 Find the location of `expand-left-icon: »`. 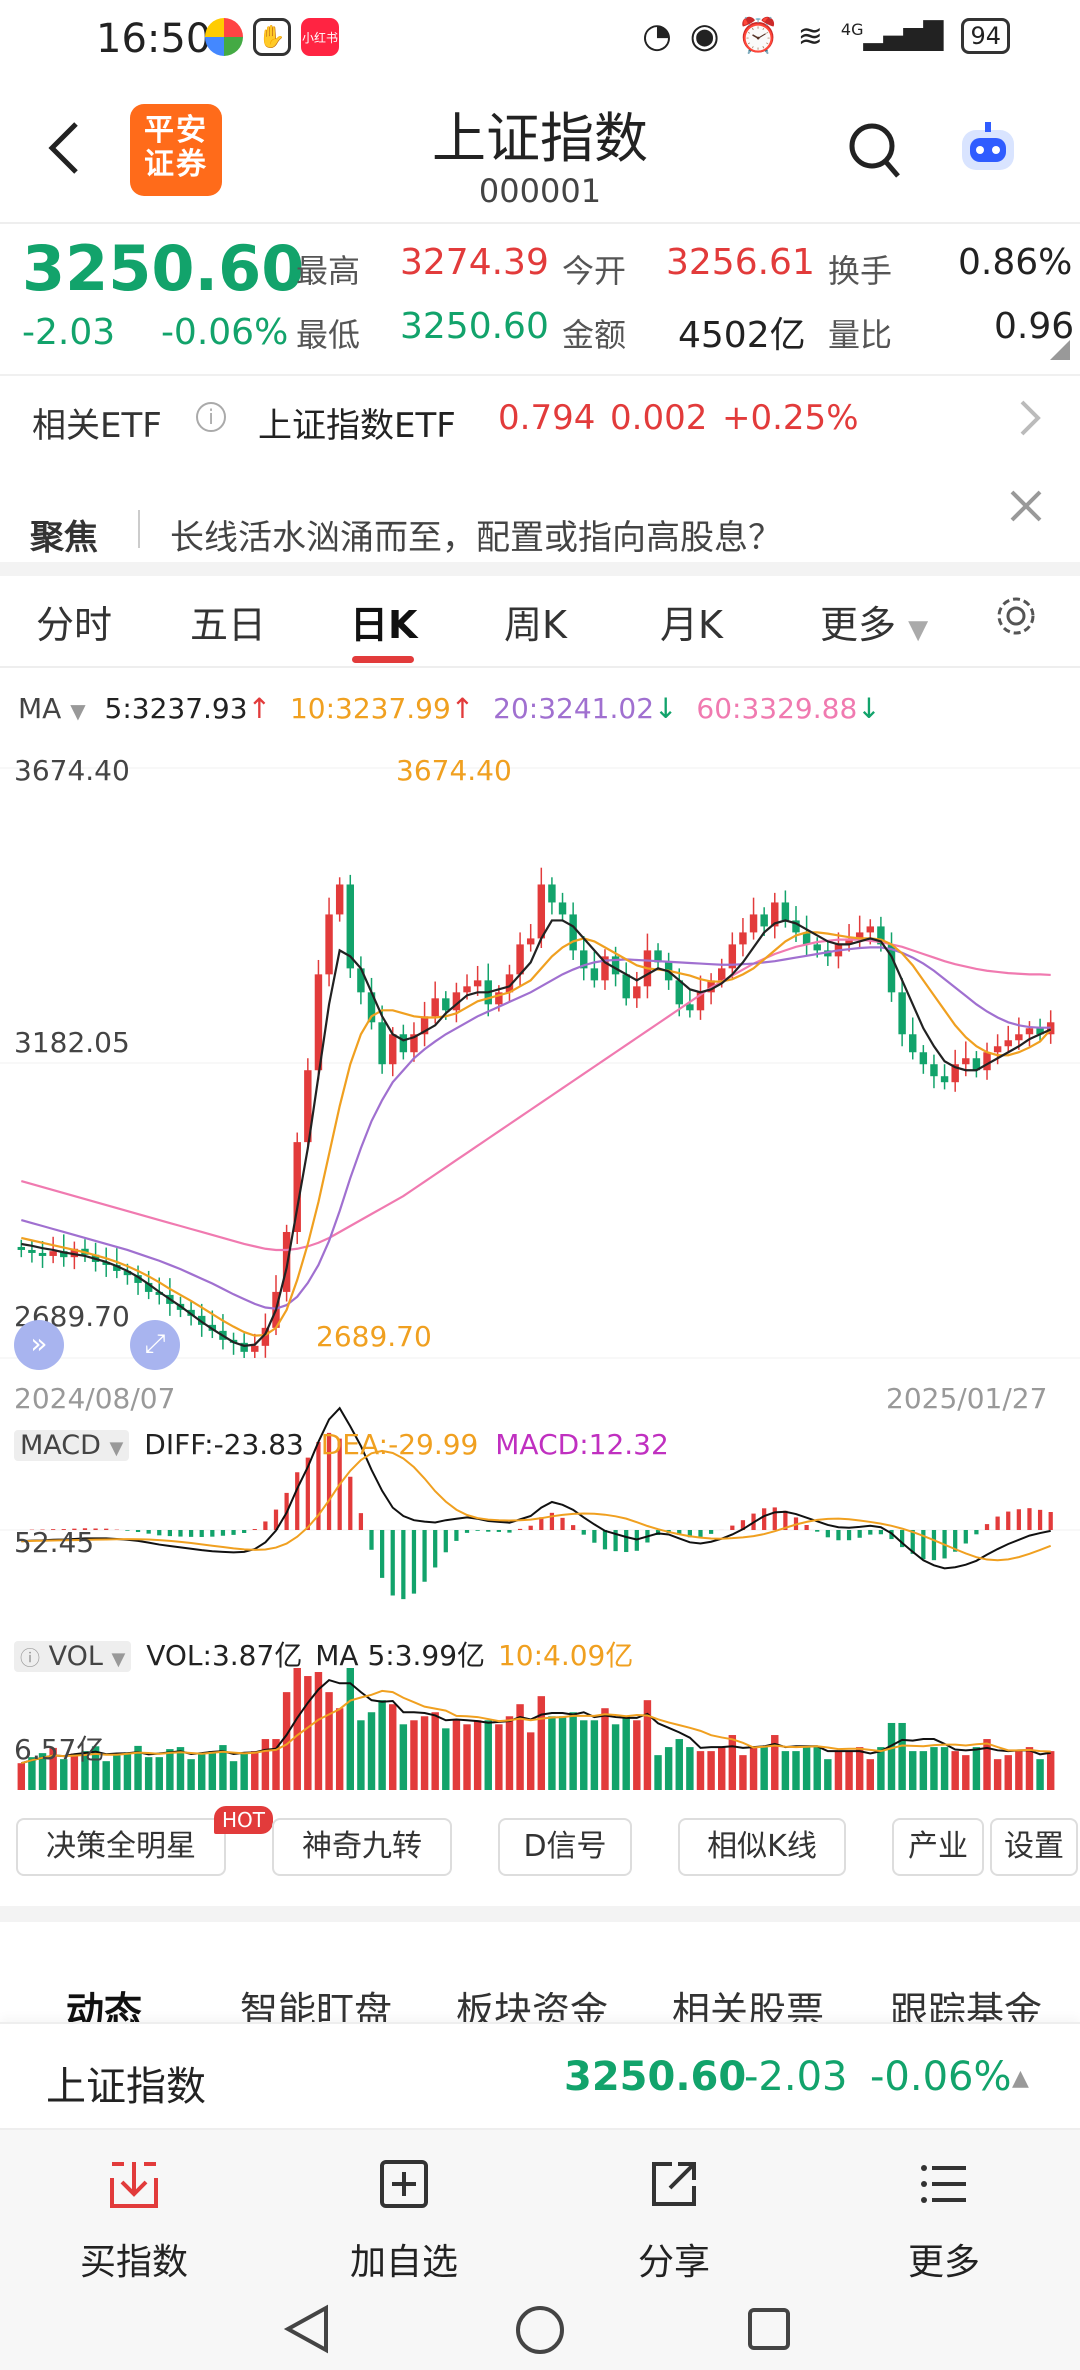

expand-left-icon: » is located at coordinates (39, 1345).